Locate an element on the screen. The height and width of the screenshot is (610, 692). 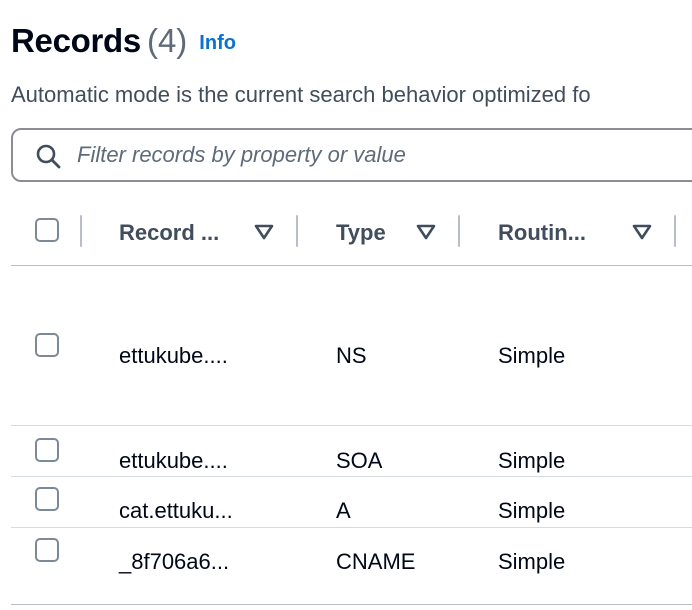
search-icon is located at coordinates (48, 156).